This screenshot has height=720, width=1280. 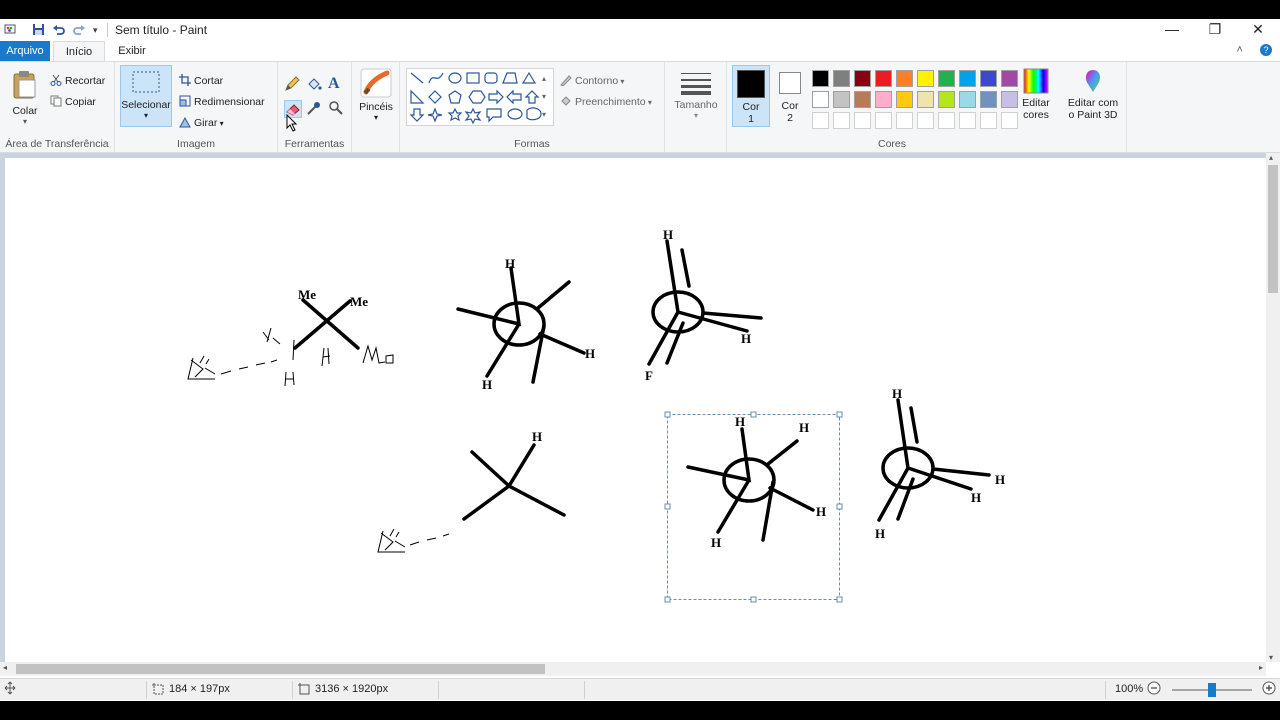 I want to click on shapes-scroll-icon: ▴ ▾ ▾, so click(x=544, y=97).